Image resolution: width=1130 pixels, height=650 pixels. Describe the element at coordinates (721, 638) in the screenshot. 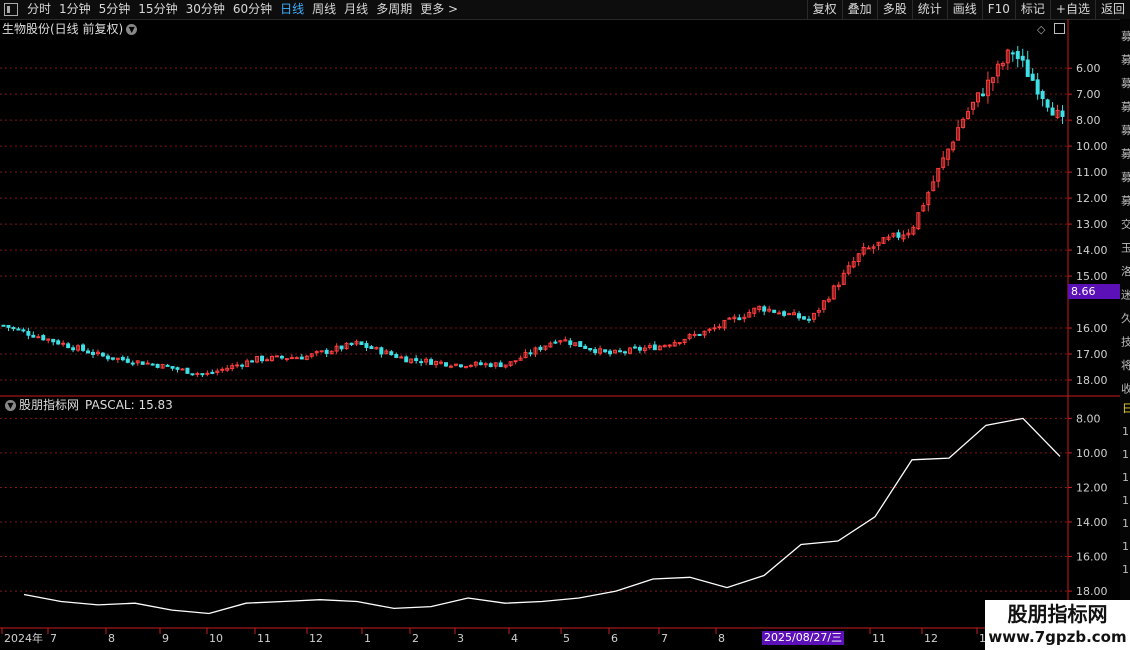

I see `time-tick-label: 8` at that location.